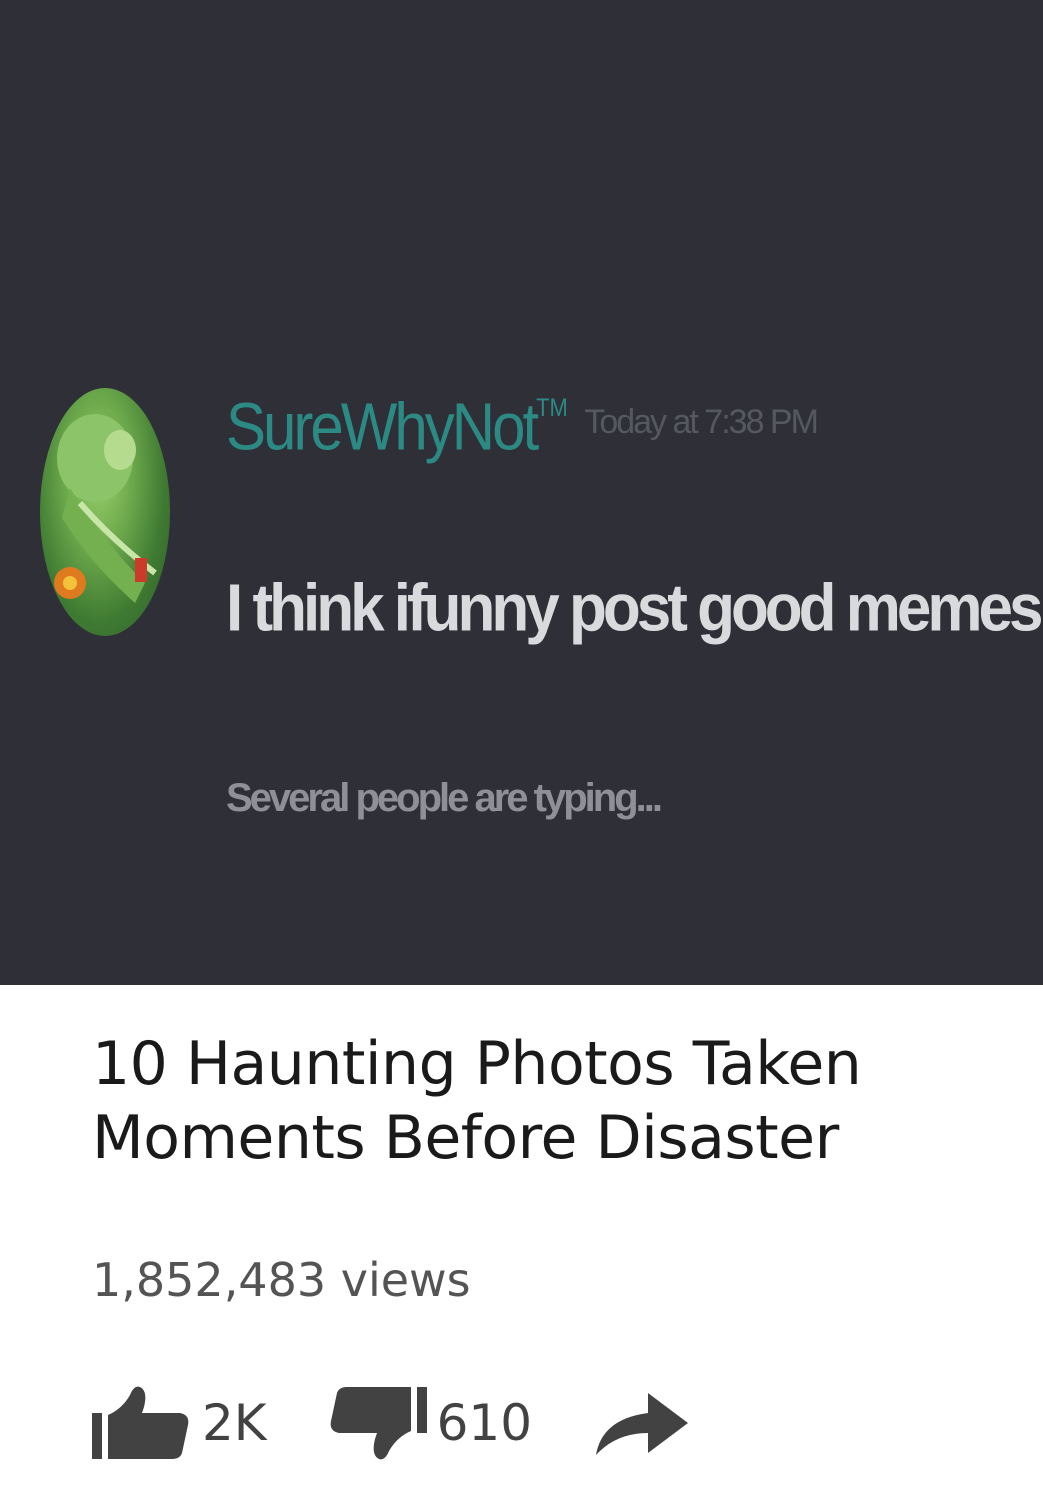 This screenshot has width=1043, height=1485. I want to click on share-button, so click(642, 1423).